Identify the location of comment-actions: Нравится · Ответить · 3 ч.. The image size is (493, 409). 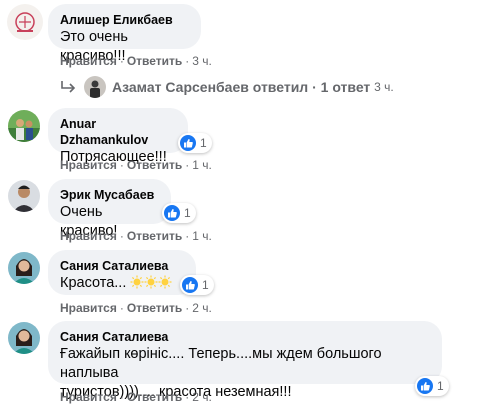
(136, 61).